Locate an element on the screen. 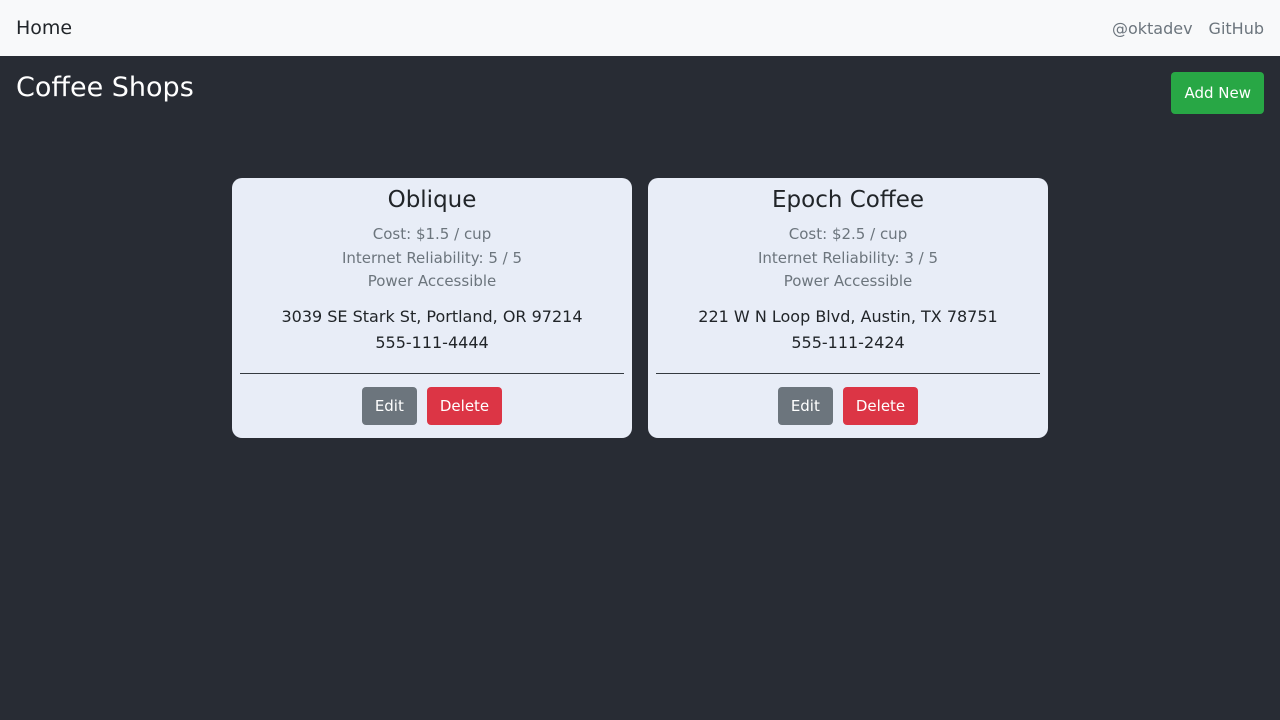 This screenshot has height=720, width=1280. shop-cost: Cost: $1.5 / cup is located at coordinates (432, 234).